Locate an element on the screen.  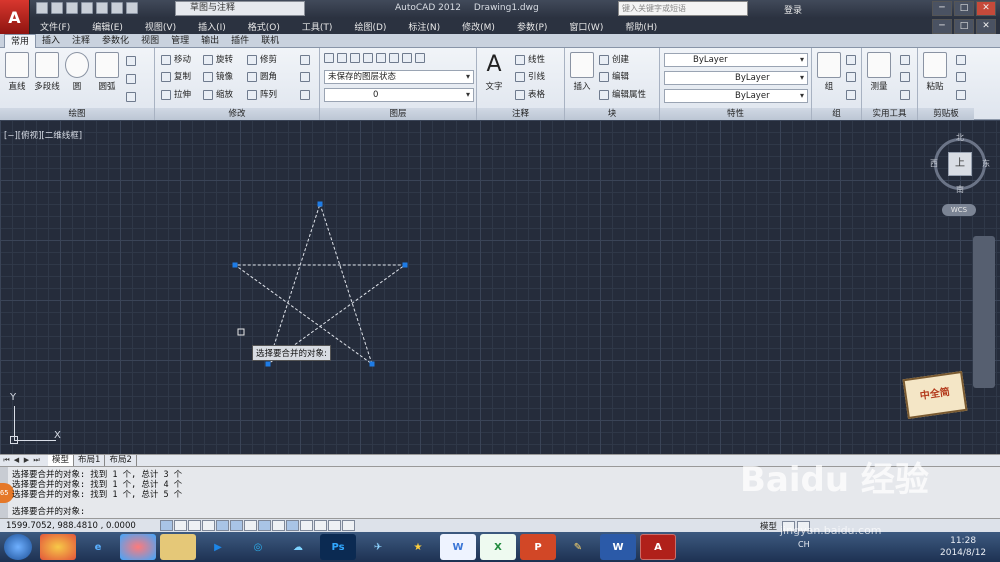
system-clock: 11:28 2014/8/12 is located at coordinates (963, 547).